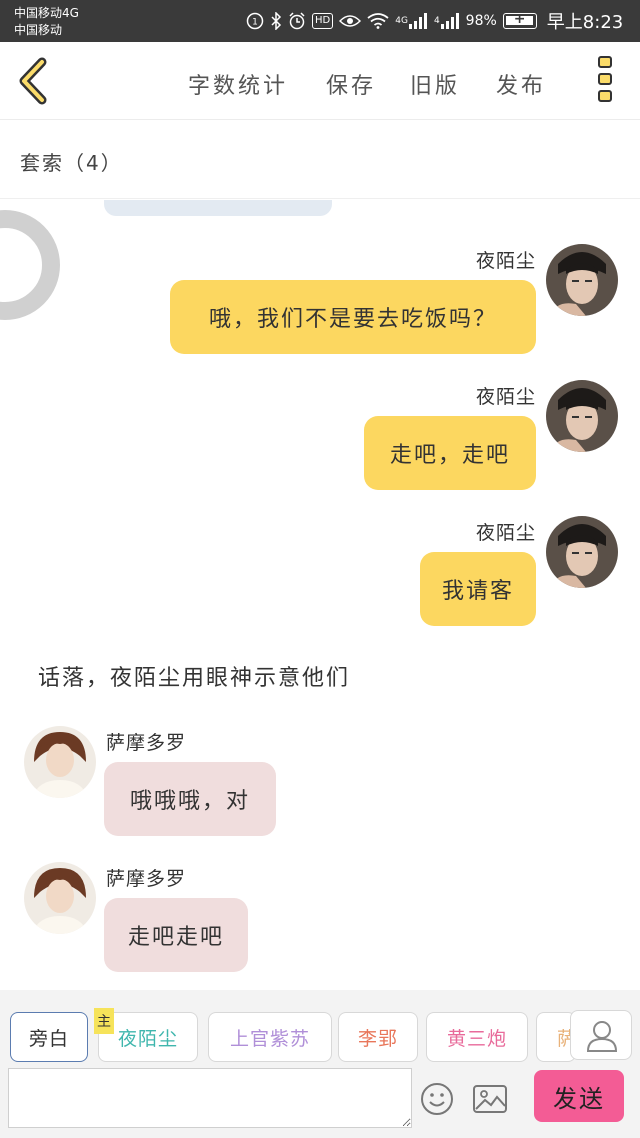 Image resolution: width=640 pixels, height=1138 pixels. I want to click on role-manager-button, so click(601, 1035).